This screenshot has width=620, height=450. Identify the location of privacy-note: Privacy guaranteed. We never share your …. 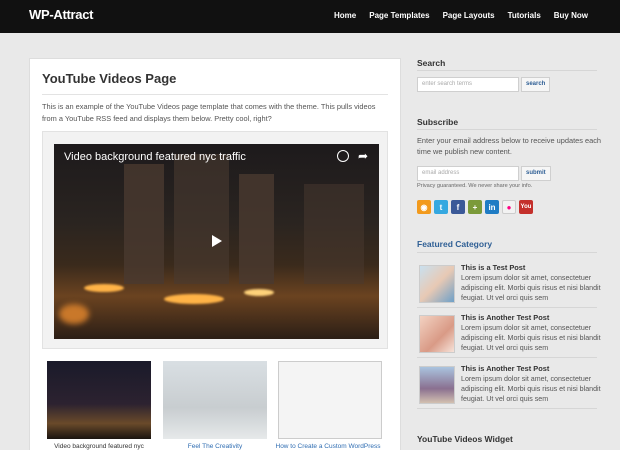
(475, 186).